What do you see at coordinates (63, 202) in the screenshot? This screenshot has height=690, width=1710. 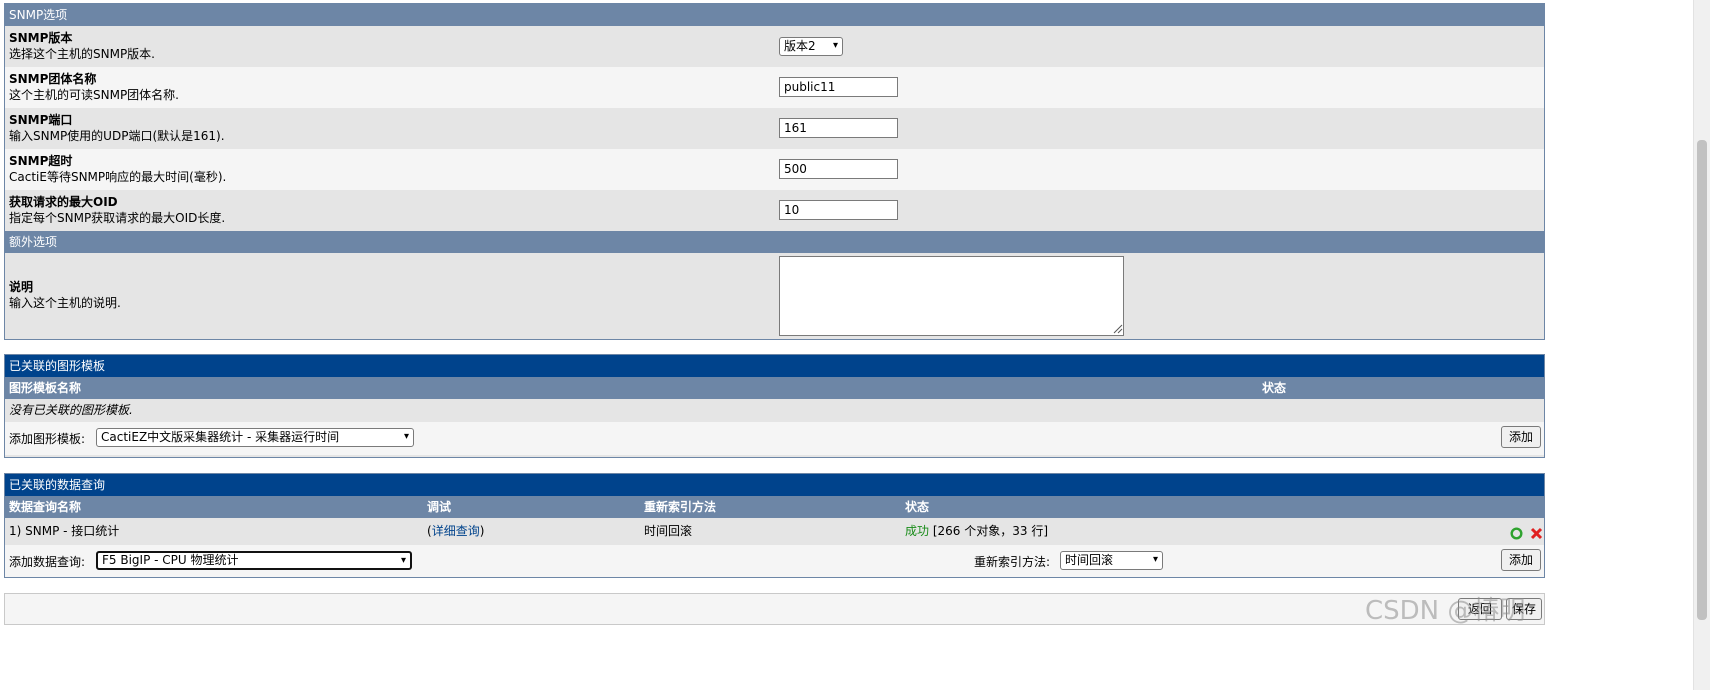 I see `max-oid-title: 获取请求的最大OID` at bounding box center [63, 202].